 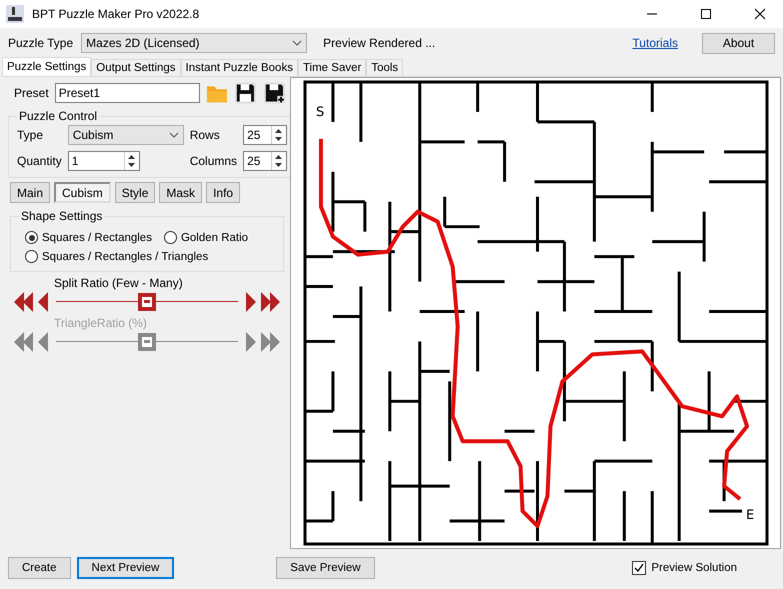 What do you see at coordinates (325, 568) in the screenshot?
I see `footer-button: Save Preview` at bounding box center [325, 568].